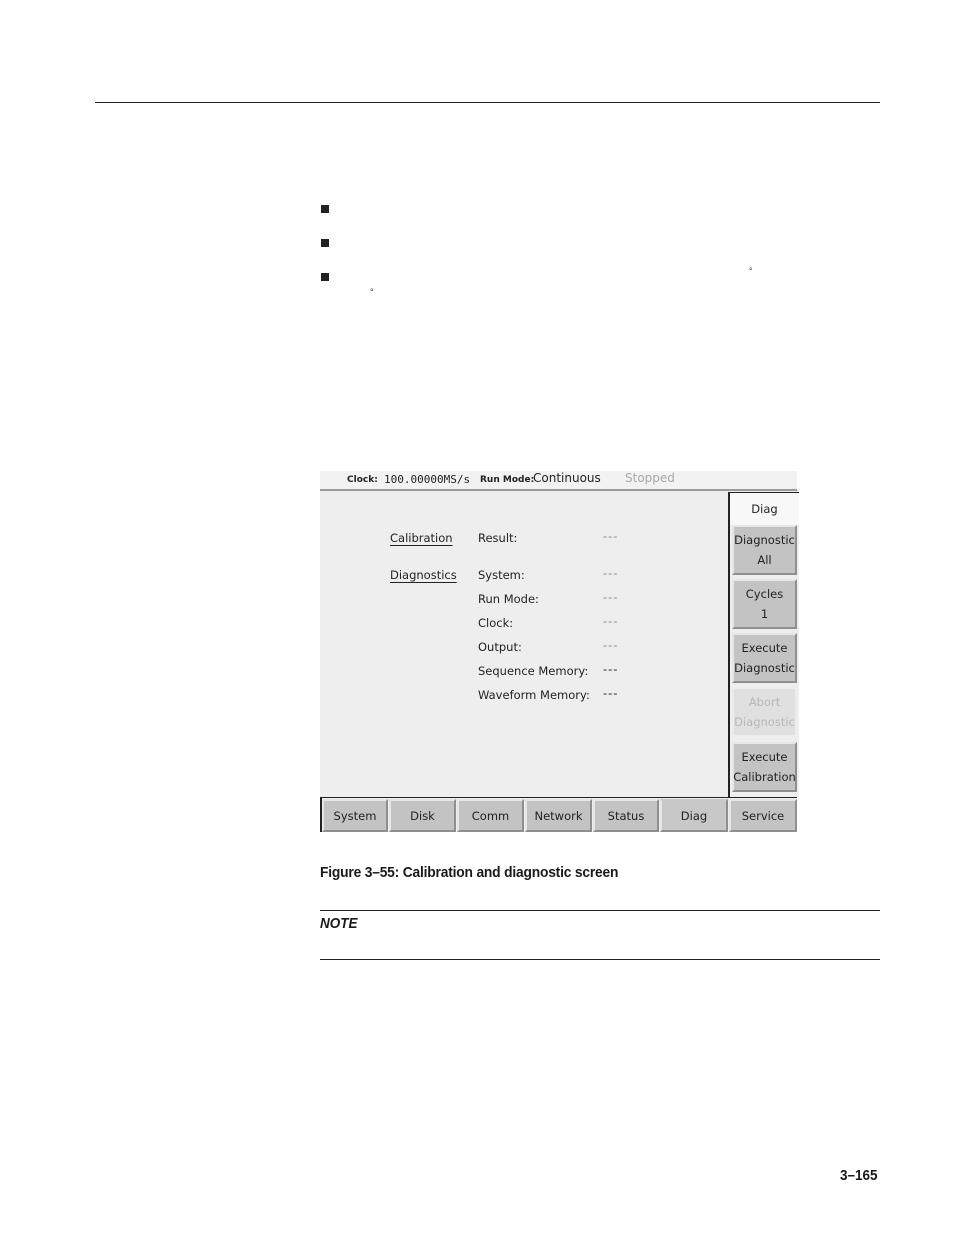 The width and height of the screenshot is (954, 1235). I want to click on side-menu-title: Diag, so click(764, 508).